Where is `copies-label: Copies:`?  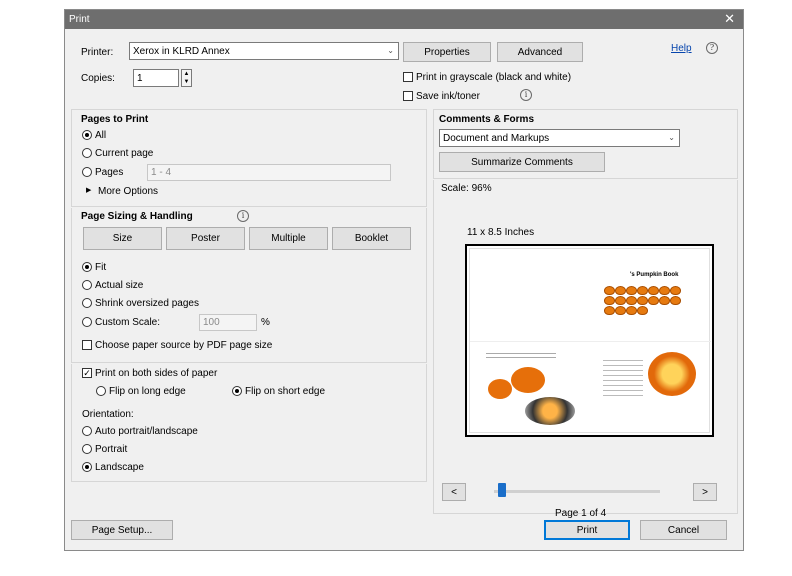
copies-label: Copies: is located at coordinates (98, 78).